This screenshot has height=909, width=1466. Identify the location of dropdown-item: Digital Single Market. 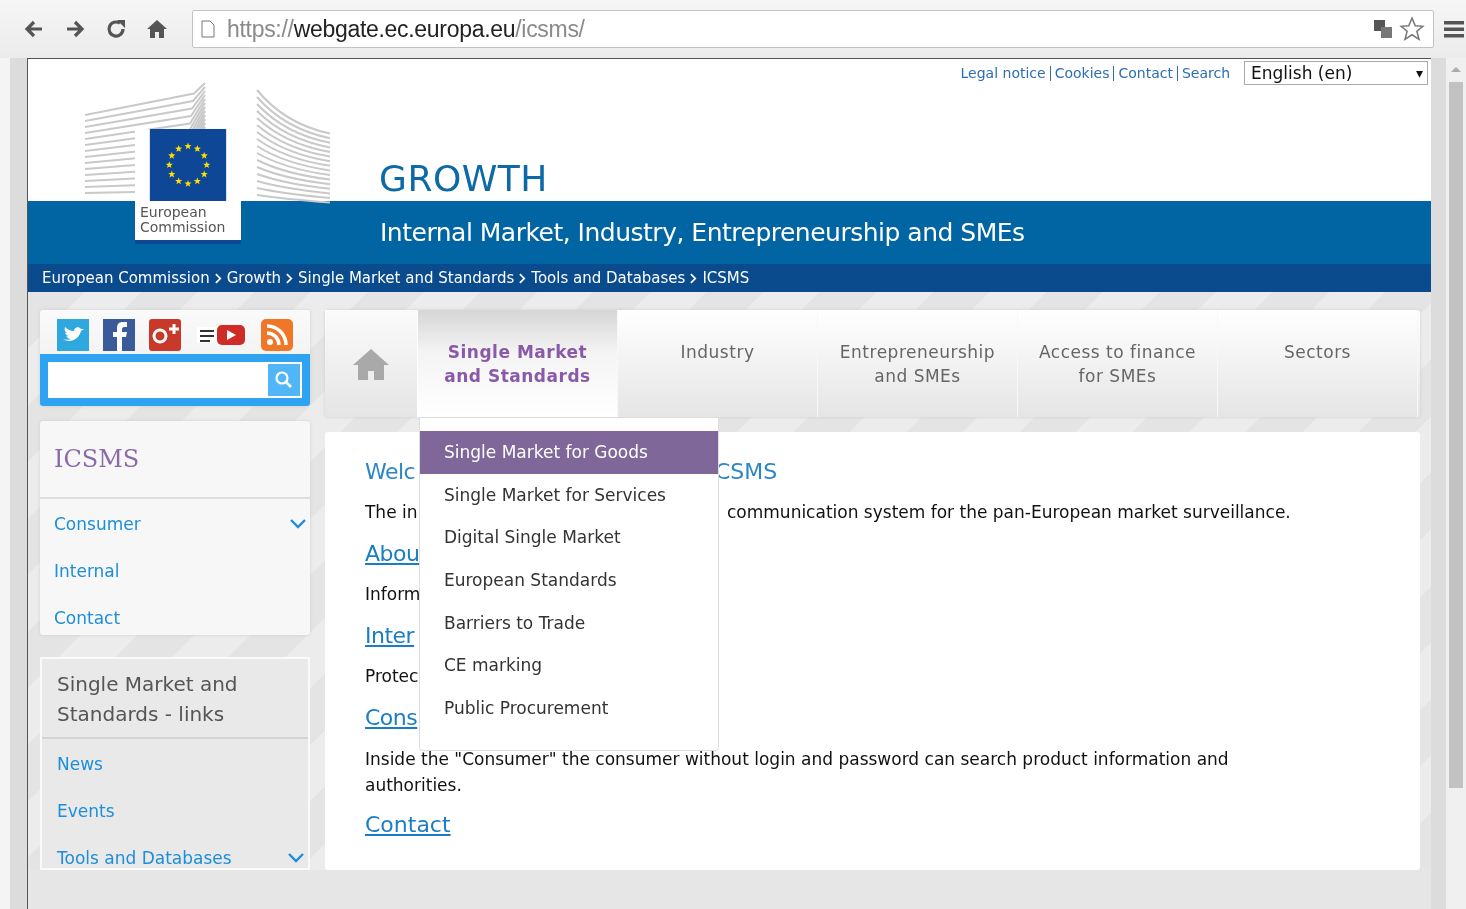
(569, 537).